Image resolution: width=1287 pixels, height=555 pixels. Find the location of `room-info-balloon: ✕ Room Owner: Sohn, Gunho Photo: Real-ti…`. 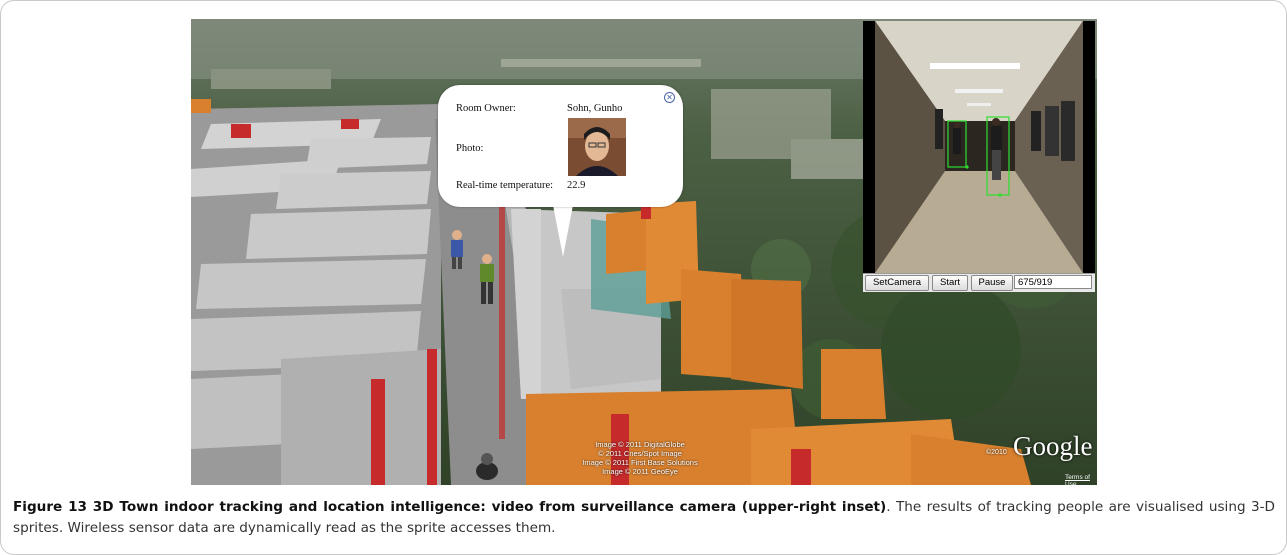

room-info-balloon: ✕ Room Owner: Sohn, Gunho Photo: Real-ti… is located at coordinates (560, 146).